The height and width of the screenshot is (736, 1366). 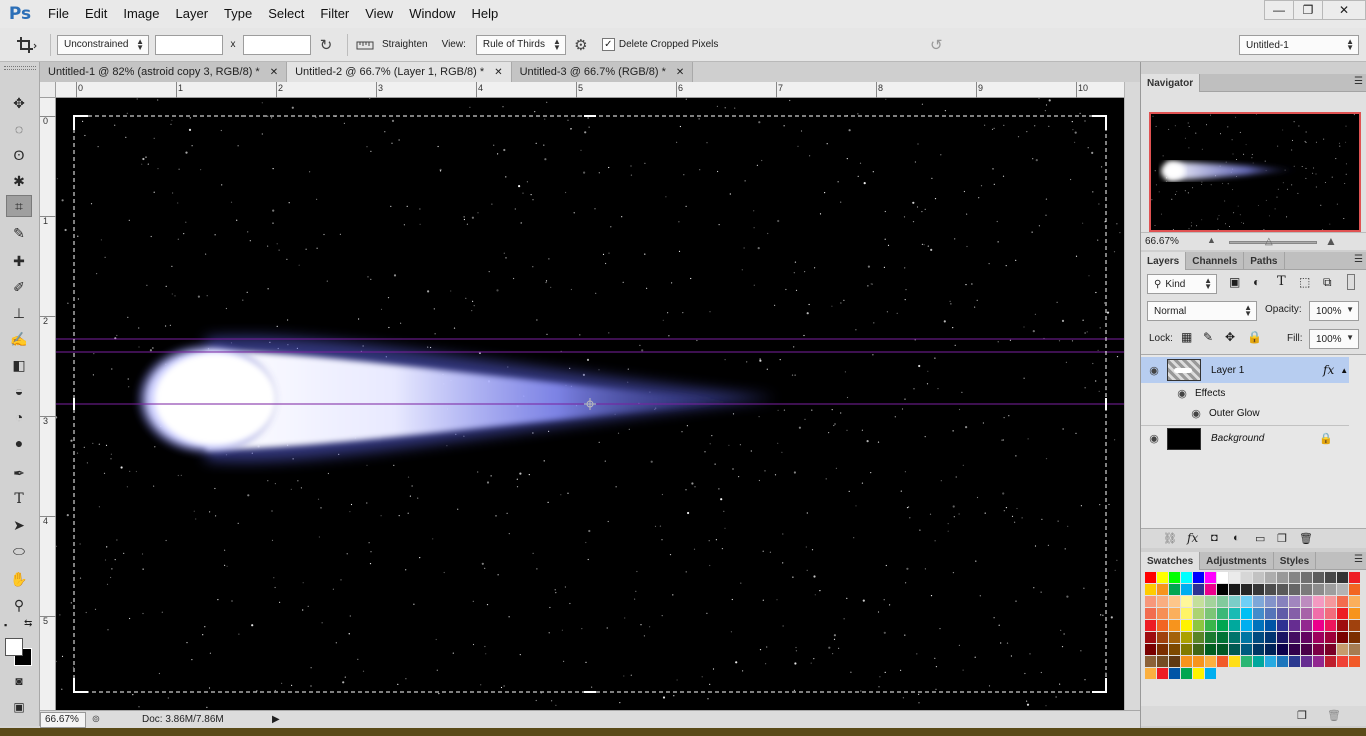 I want to click on delete-cropped-checkbox: ✓, so click(x=608, y=44).